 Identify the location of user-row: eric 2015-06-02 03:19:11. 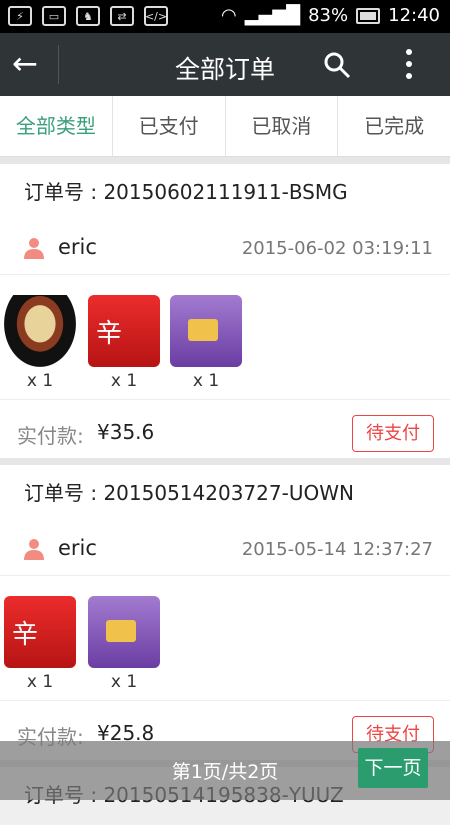
(225, 248).